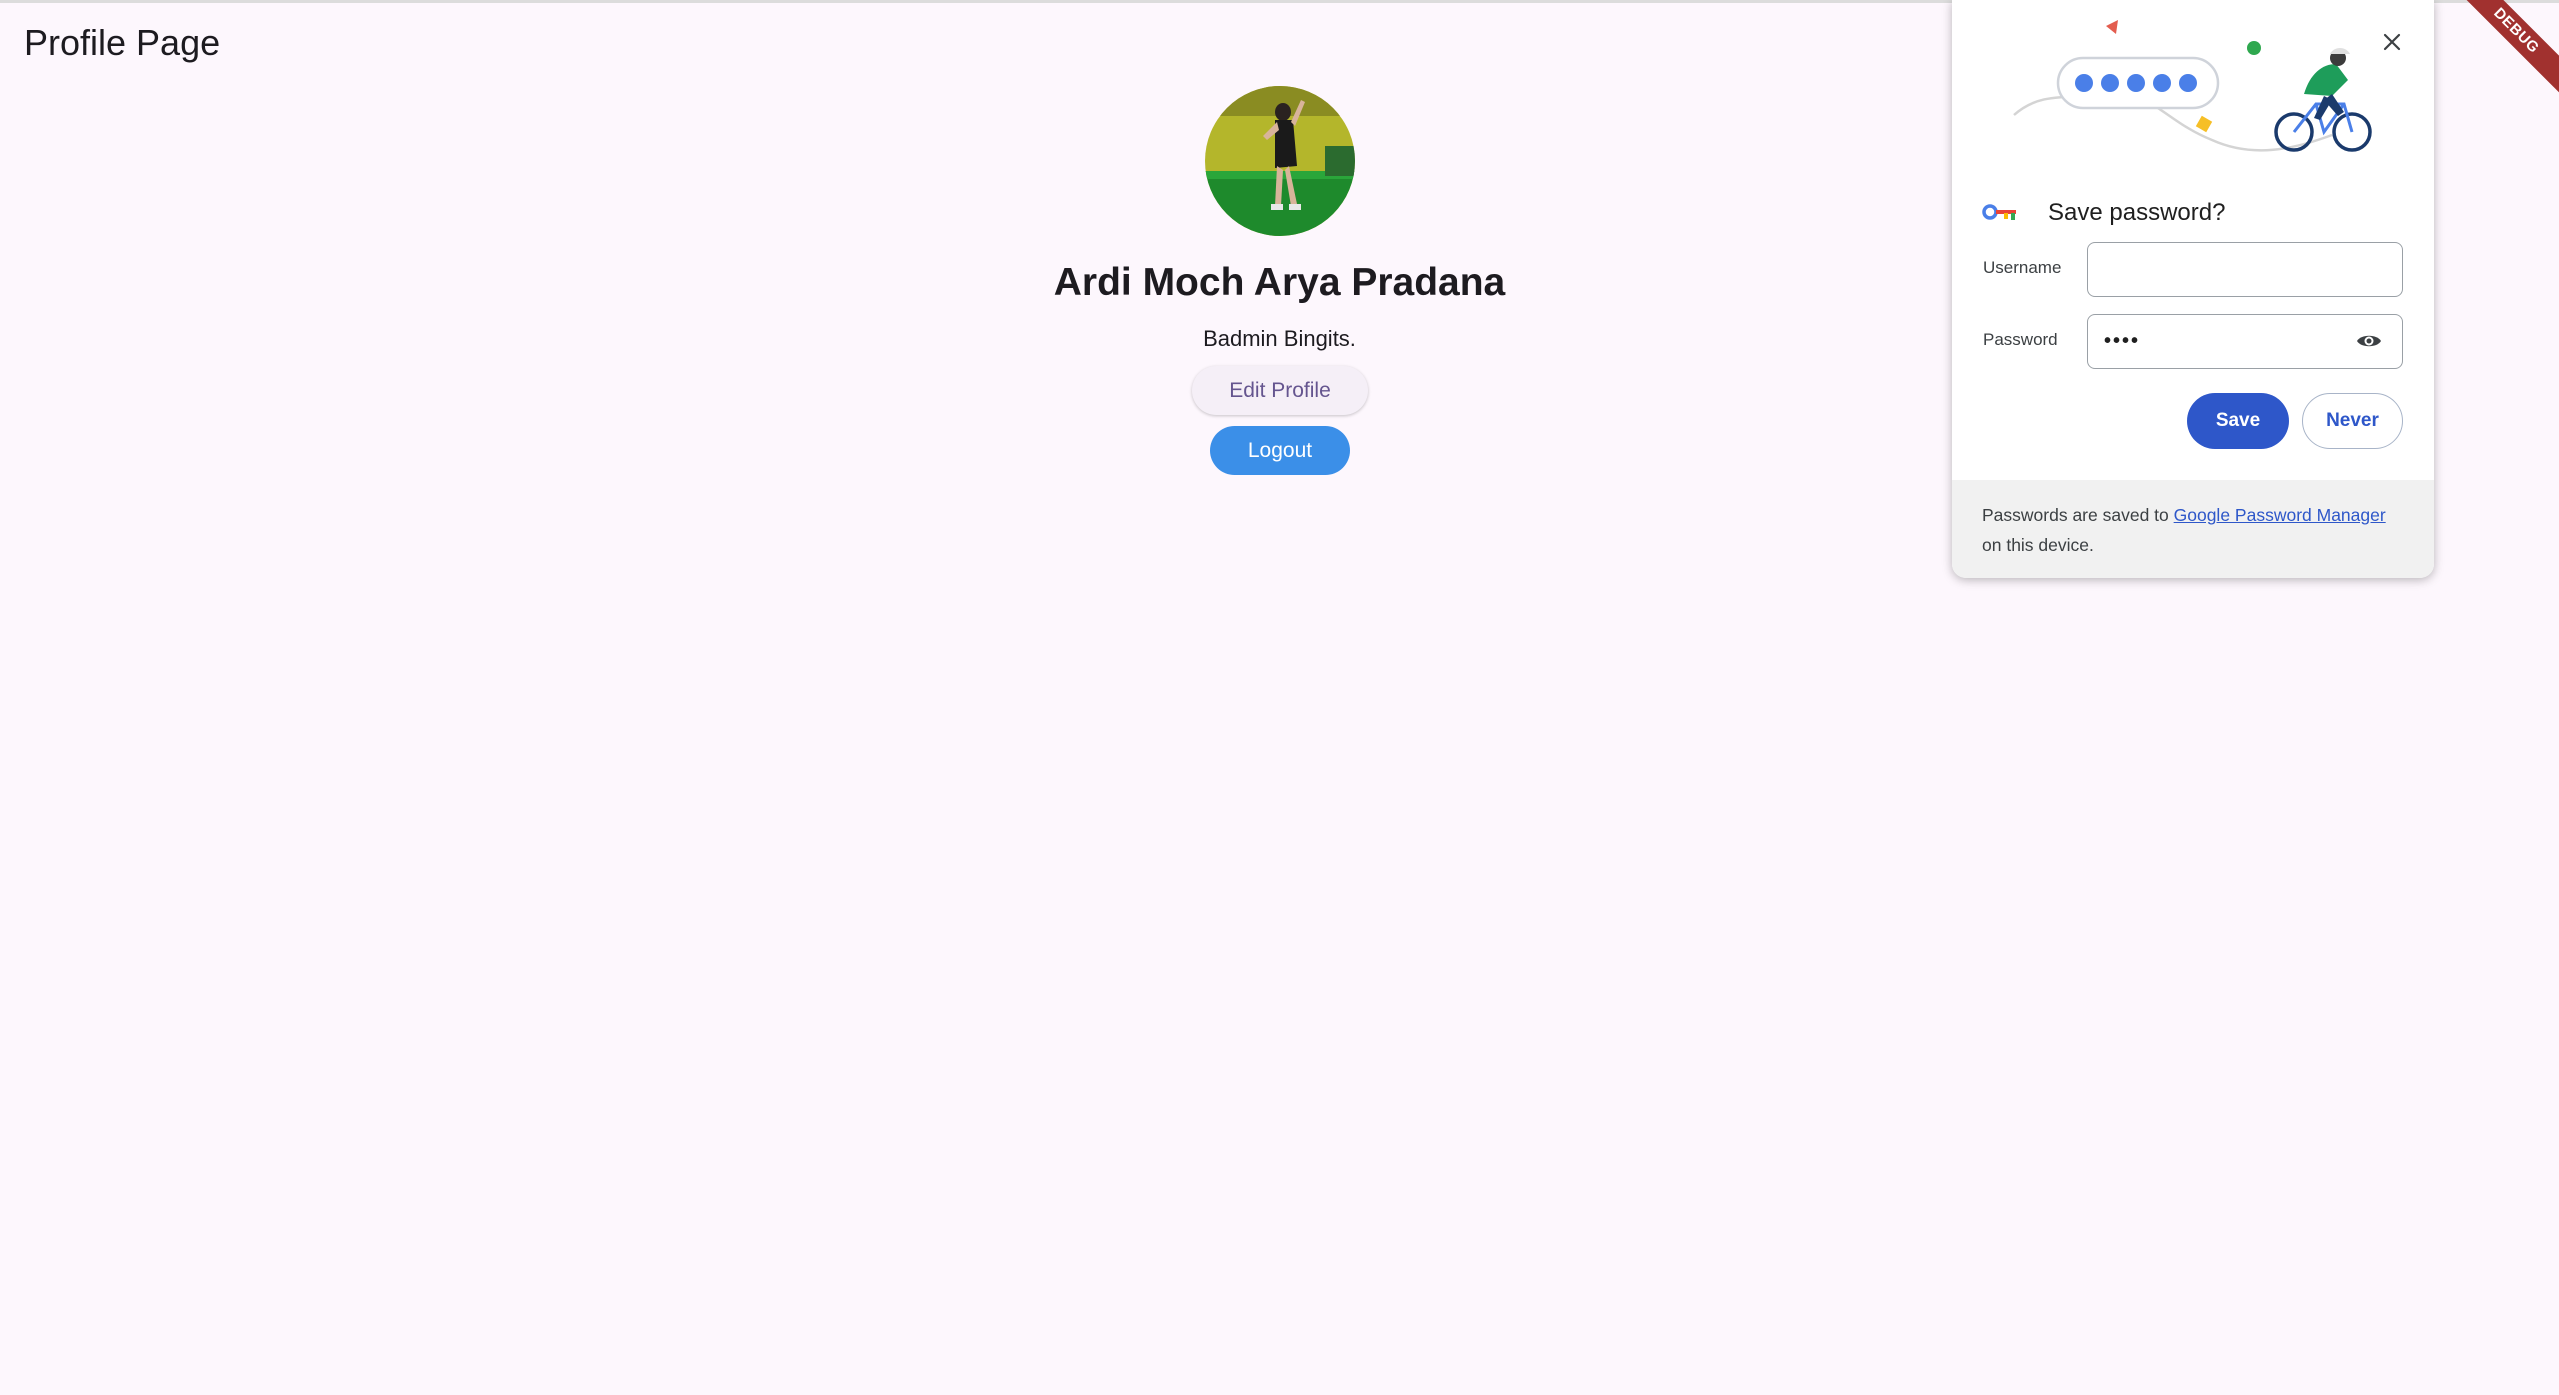  I want to click on never-button: Never, so click(2352, 421).